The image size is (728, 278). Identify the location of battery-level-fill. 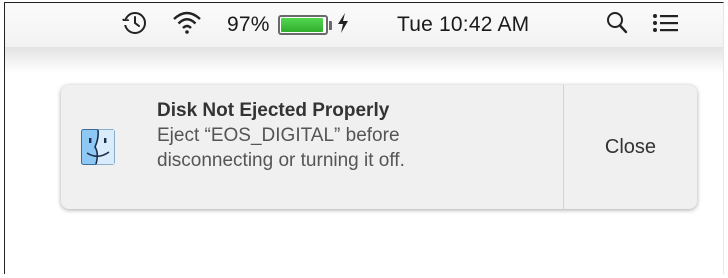
(302, 25).